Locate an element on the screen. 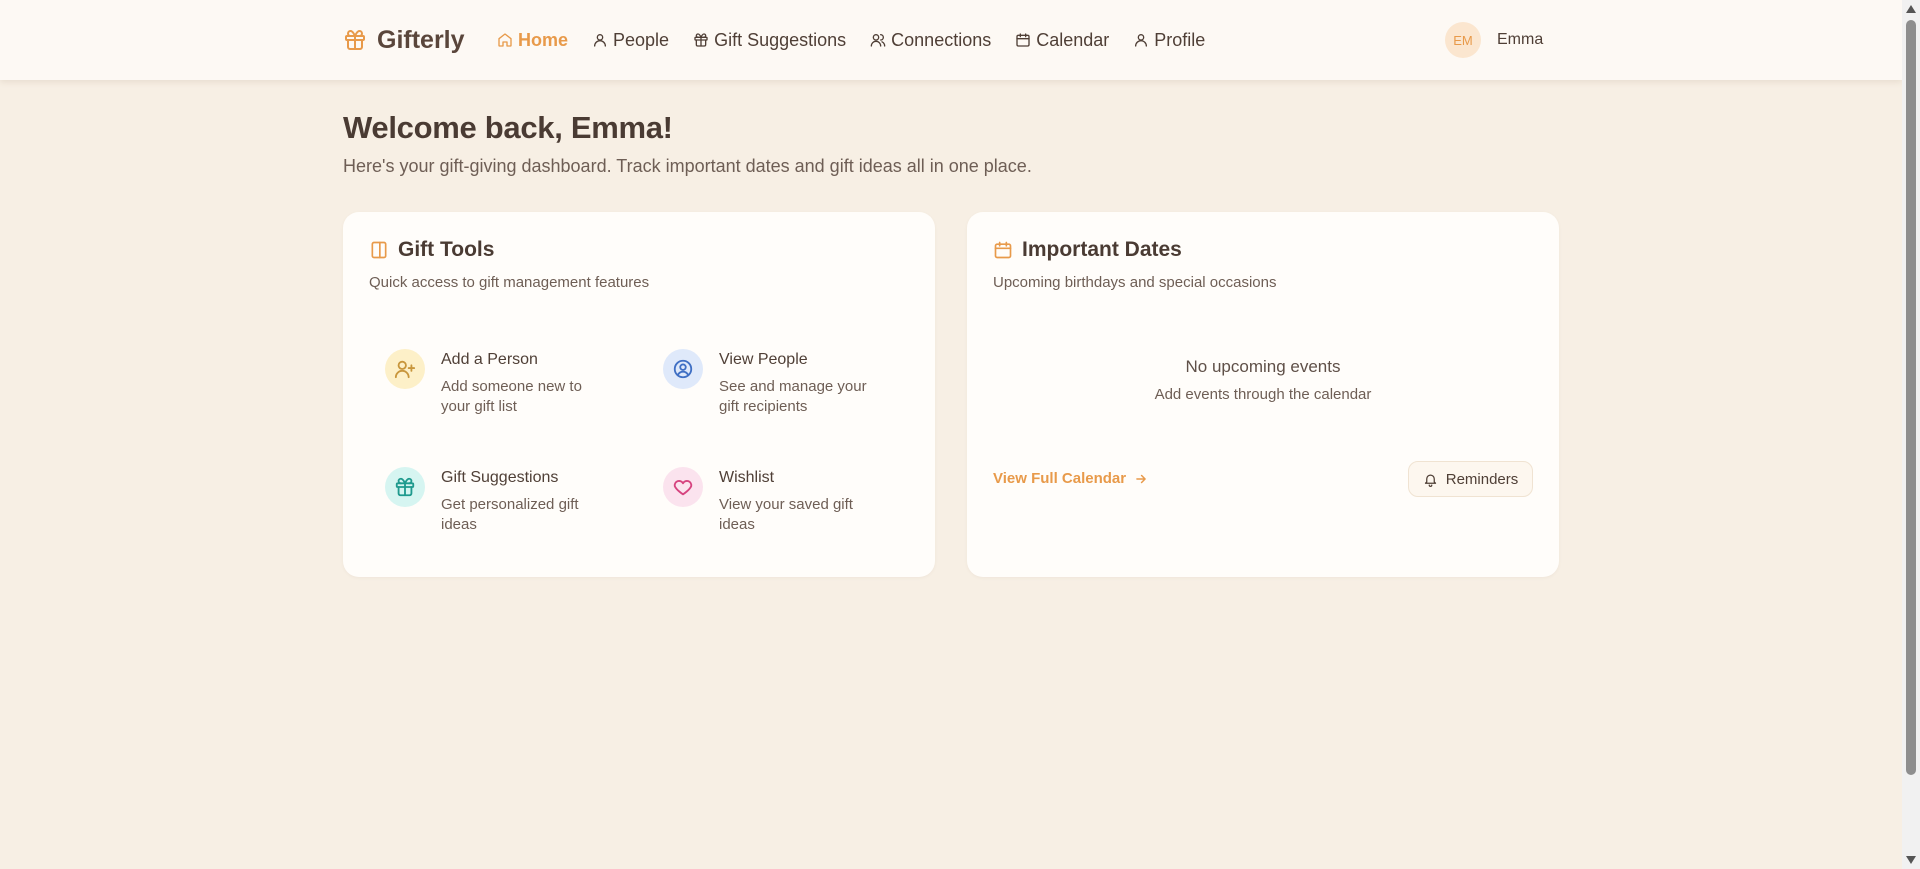 This screenshot has height=869, width=1920. heart-icon is located at coordinates (683, 488).